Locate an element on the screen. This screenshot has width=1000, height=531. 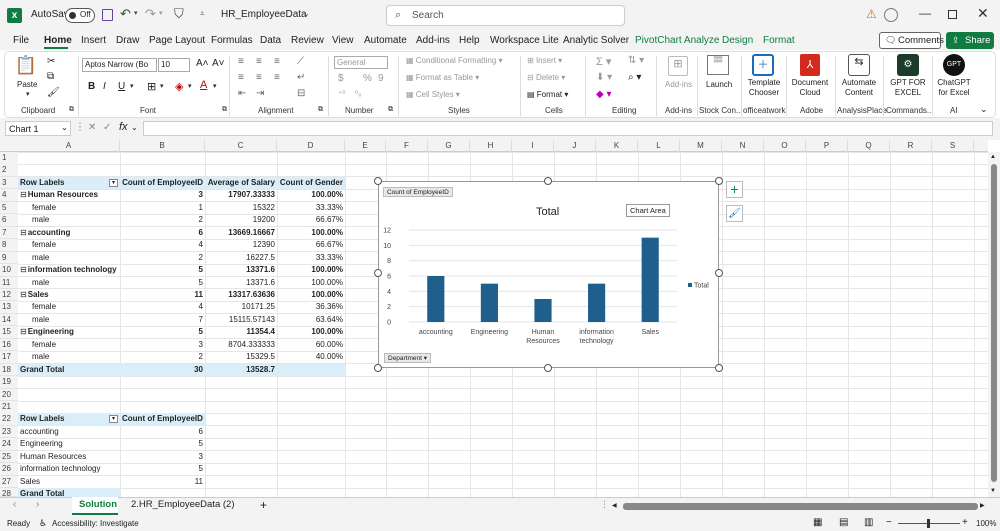
pivot-average-cell: 19200 is located at coordinates (241, 220).